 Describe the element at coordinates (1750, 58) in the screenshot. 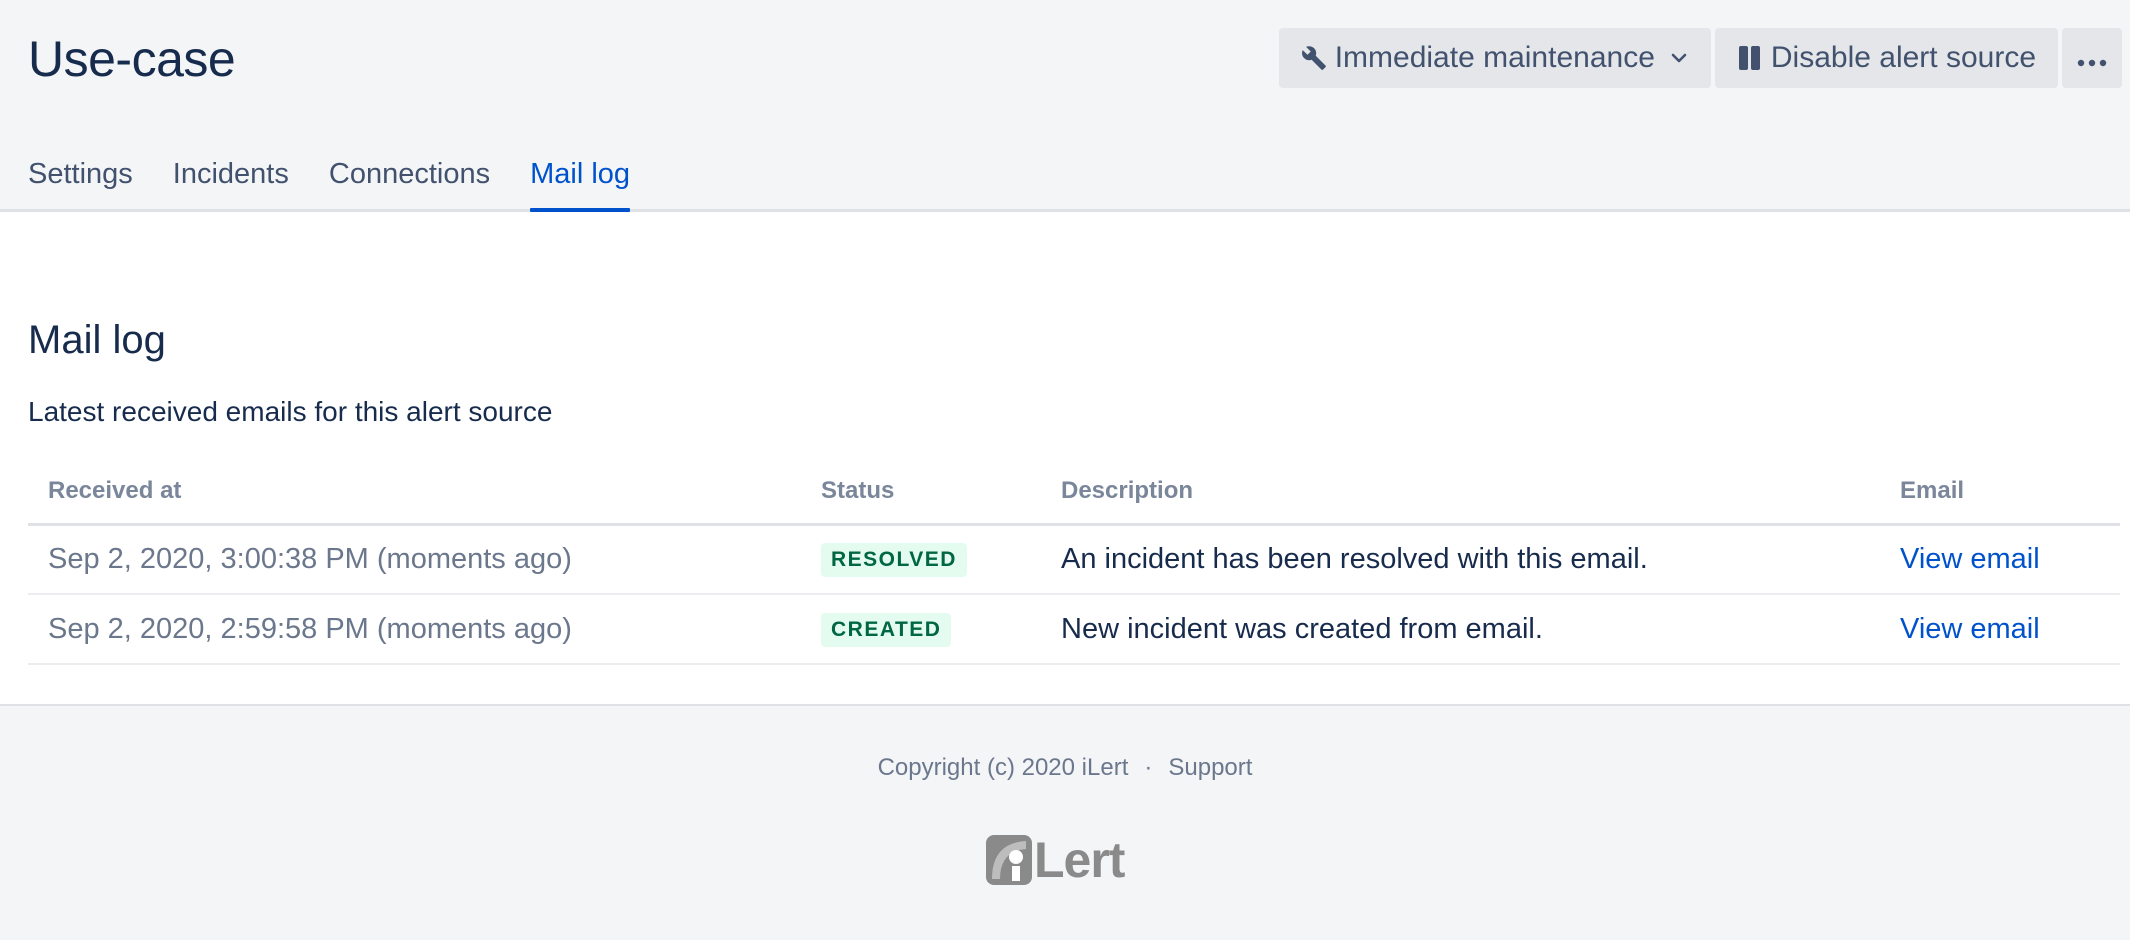

I see `pause-icon` at that location.